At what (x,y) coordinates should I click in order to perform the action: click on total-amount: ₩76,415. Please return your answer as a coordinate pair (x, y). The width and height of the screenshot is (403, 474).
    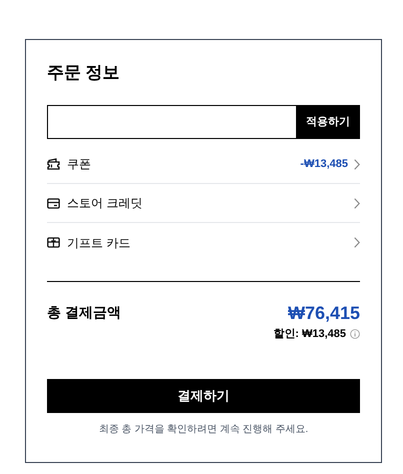
    Looking at the image, I should click on (324, 313).